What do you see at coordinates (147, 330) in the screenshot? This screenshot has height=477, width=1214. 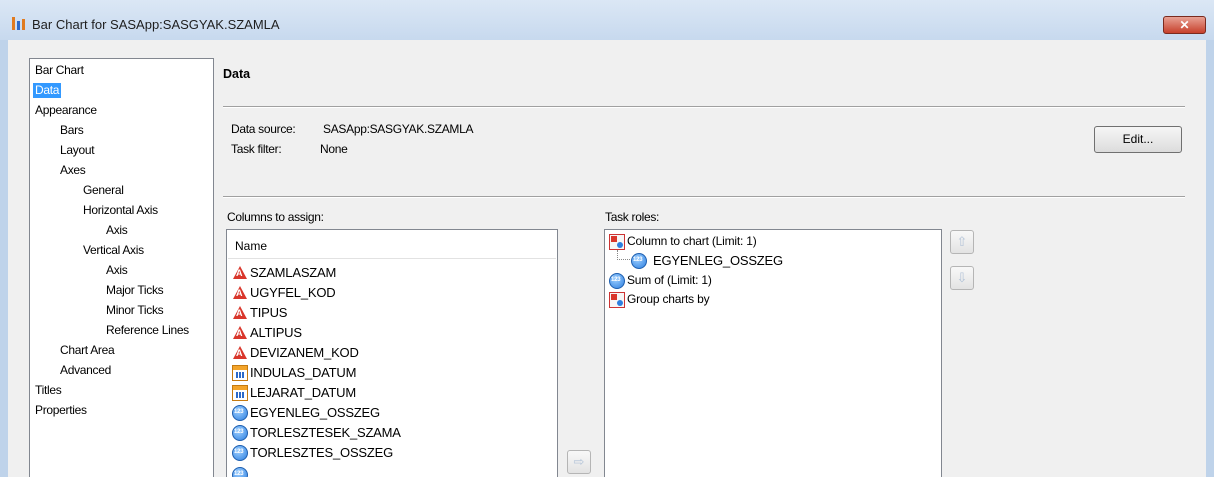 I see `nav-item-reference-lines: Reference Lines` at bounding box center [147, 330].